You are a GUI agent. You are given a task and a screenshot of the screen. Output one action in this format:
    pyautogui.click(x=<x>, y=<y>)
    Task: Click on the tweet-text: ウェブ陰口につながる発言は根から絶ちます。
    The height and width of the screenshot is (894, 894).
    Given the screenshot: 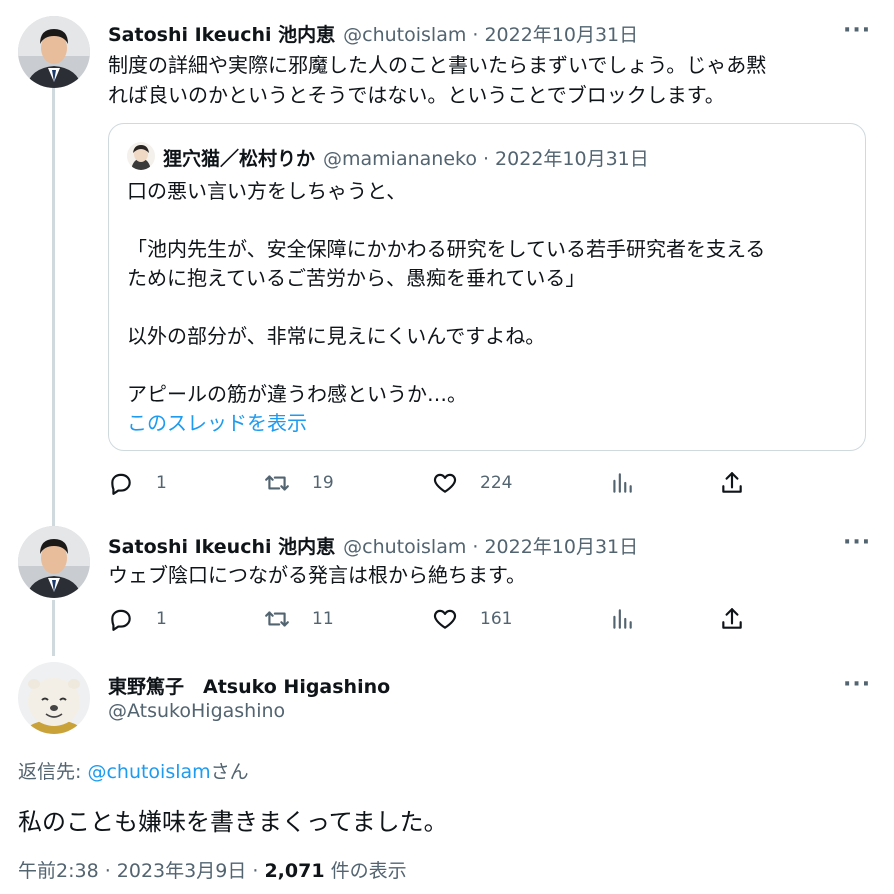 What is the action you would take?
    pyautogui.click(x=317, y=575)
    